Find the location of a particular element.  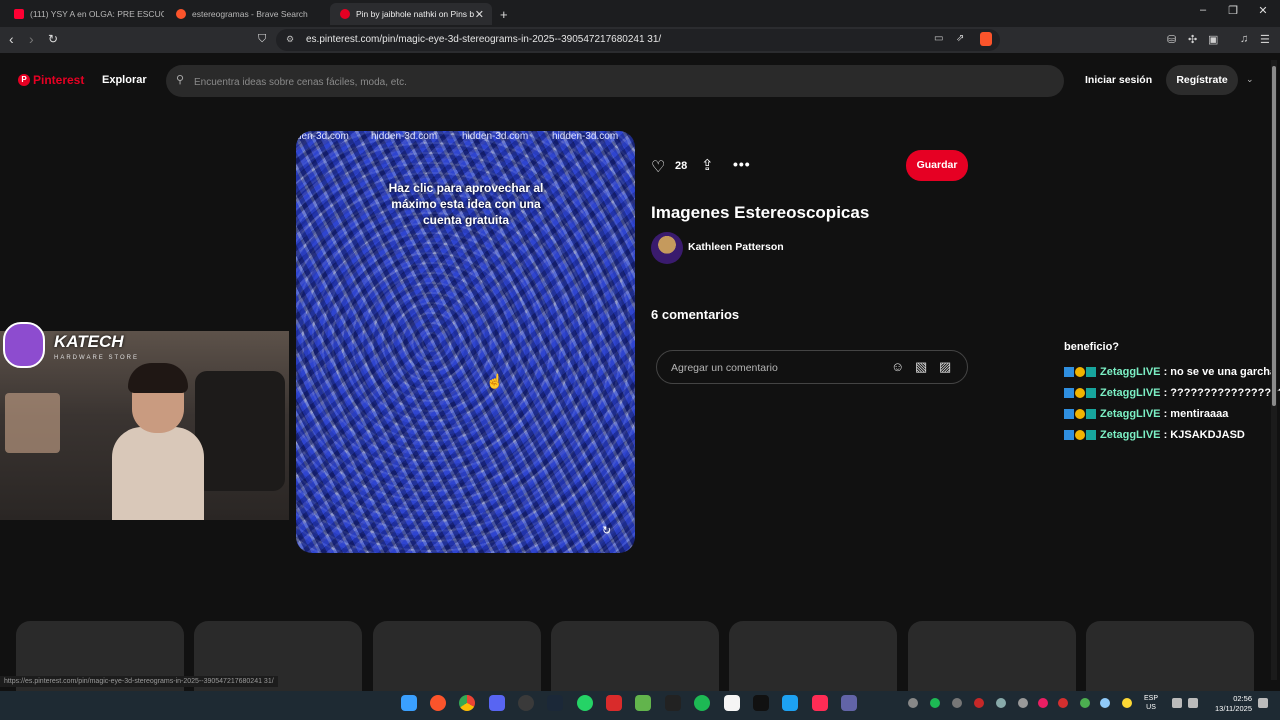

extensions-icon: ✣ is located at coordinates (1192, 39).